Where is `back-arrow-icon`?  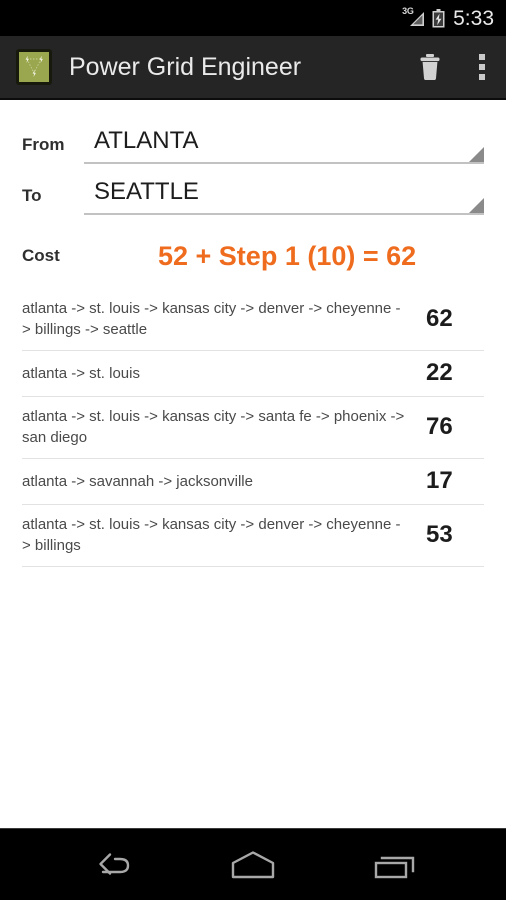
back-arrow-icon is located at coordinates (114, 863).